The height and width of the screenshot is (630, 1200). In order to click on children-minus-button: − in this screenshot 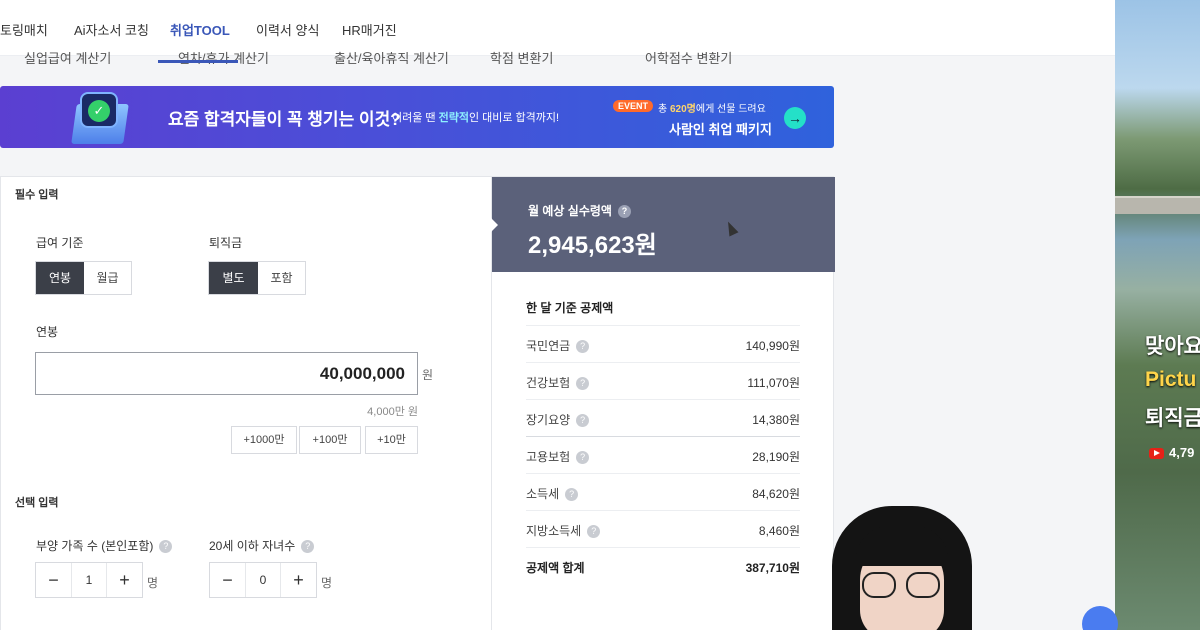, I will do `click(227, 580)`.